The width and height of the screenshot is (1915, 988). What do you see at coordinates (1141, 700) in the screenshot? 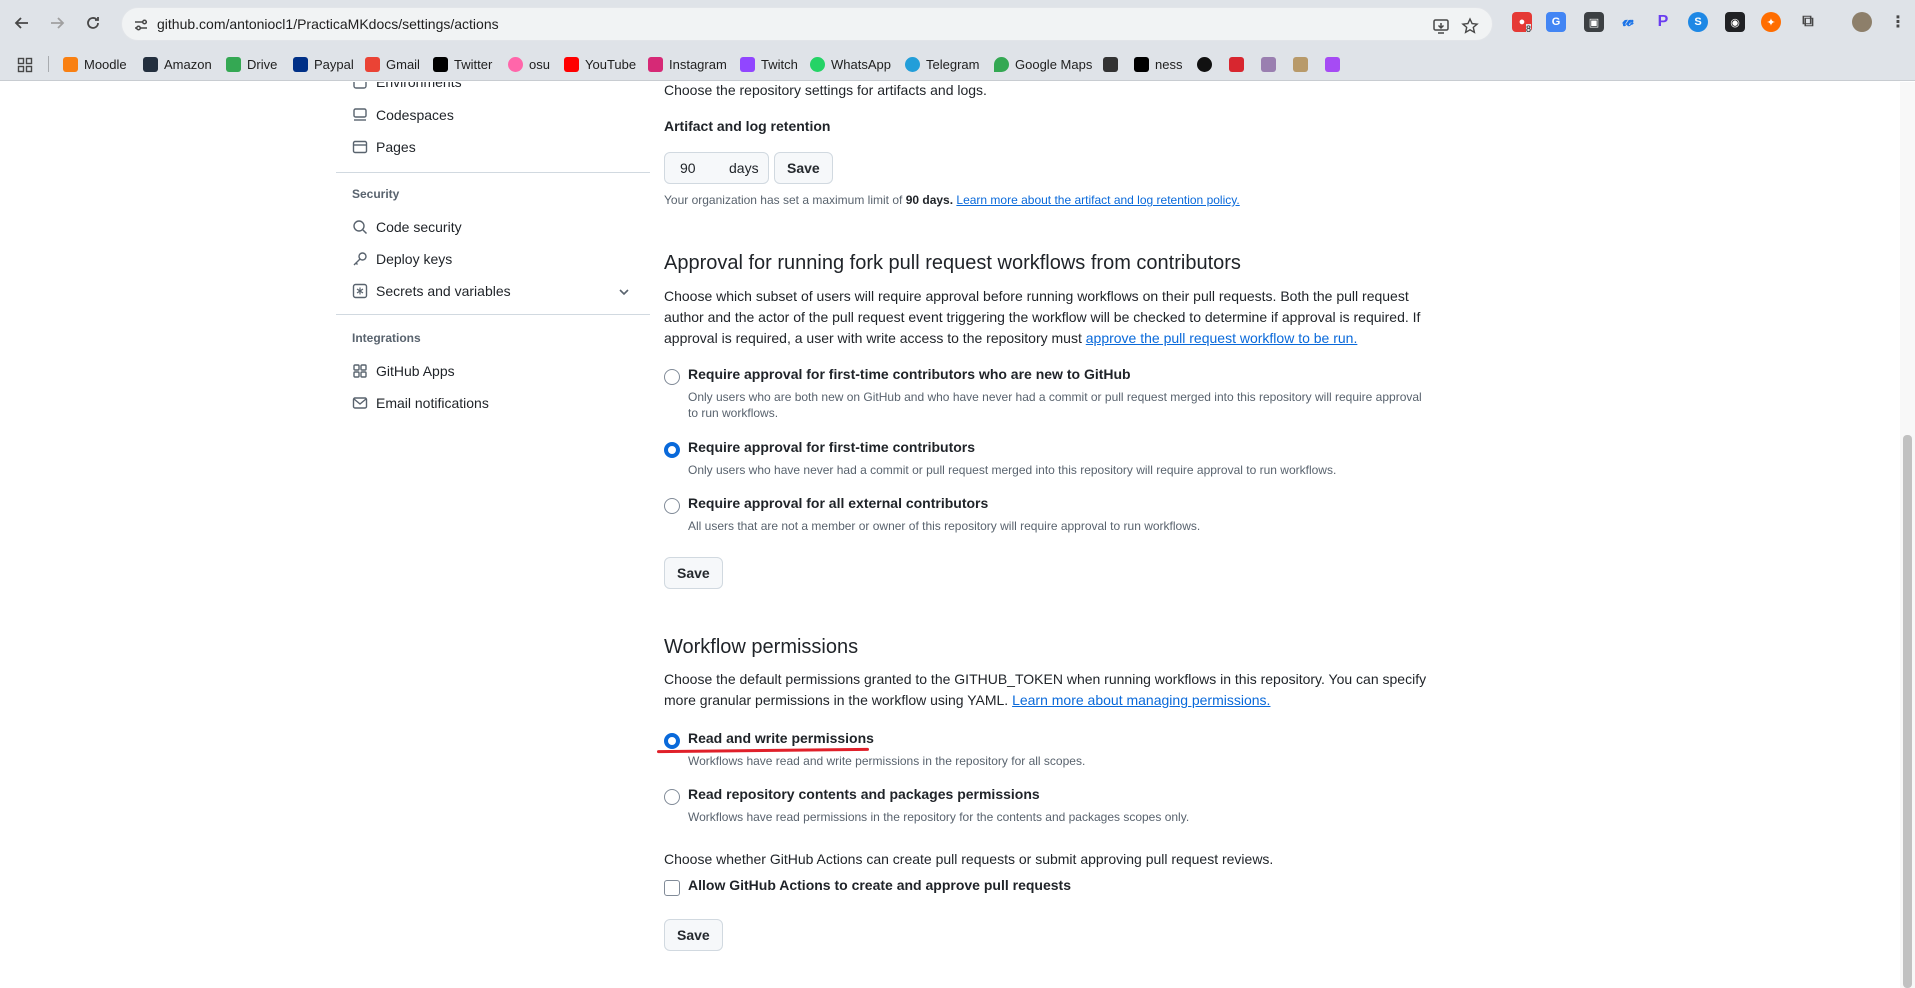
I see `managing-permissions-link: Learn more about managing permissions.` at bounding box center [1141, 700].